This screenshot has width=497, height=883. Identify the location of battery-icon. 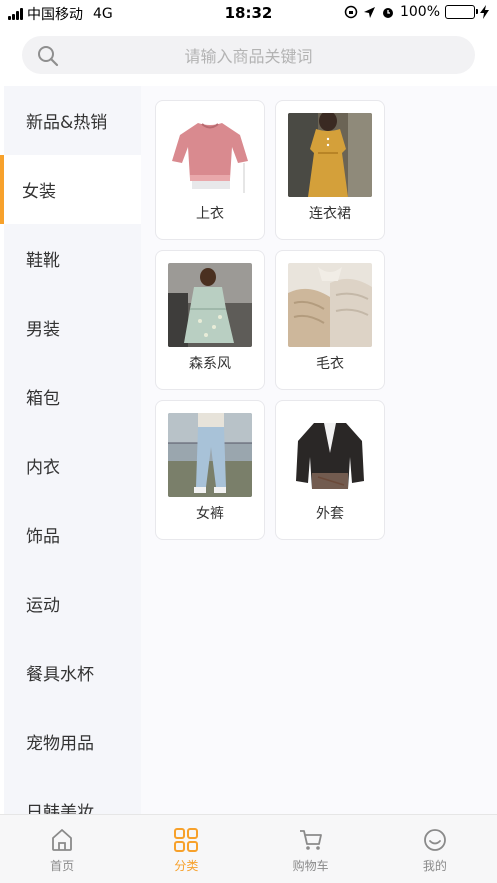
(461, 12).